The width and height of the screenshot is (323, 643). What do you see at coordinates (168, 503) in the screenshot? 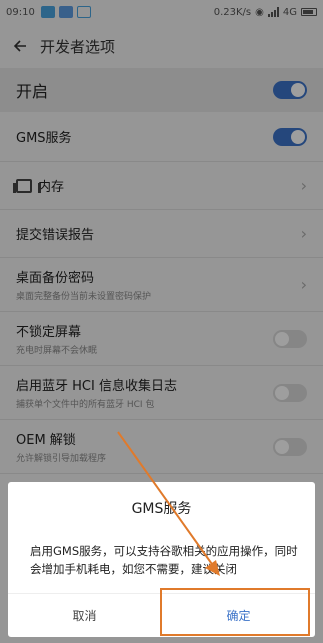
I see `annotation-arrow` at bounding box center [168, 503].